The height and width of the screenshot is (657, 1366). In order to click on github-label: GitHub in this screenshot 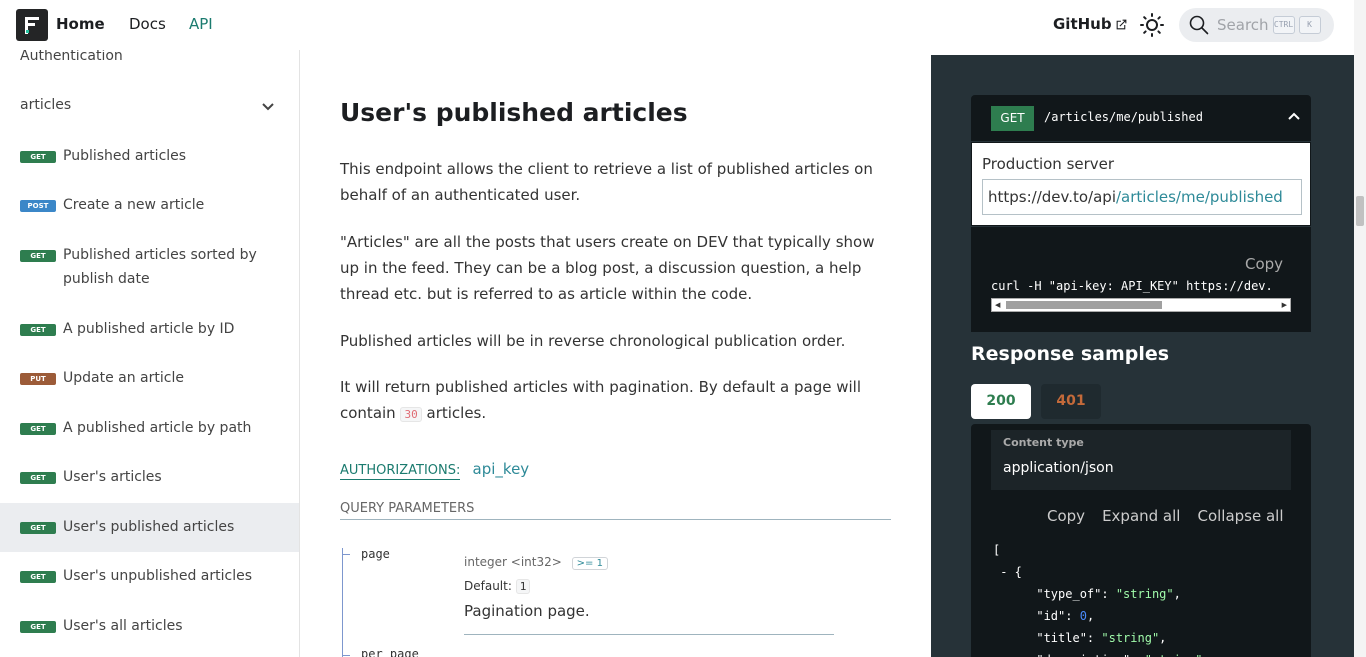, I will do `click(1082, 24)`.